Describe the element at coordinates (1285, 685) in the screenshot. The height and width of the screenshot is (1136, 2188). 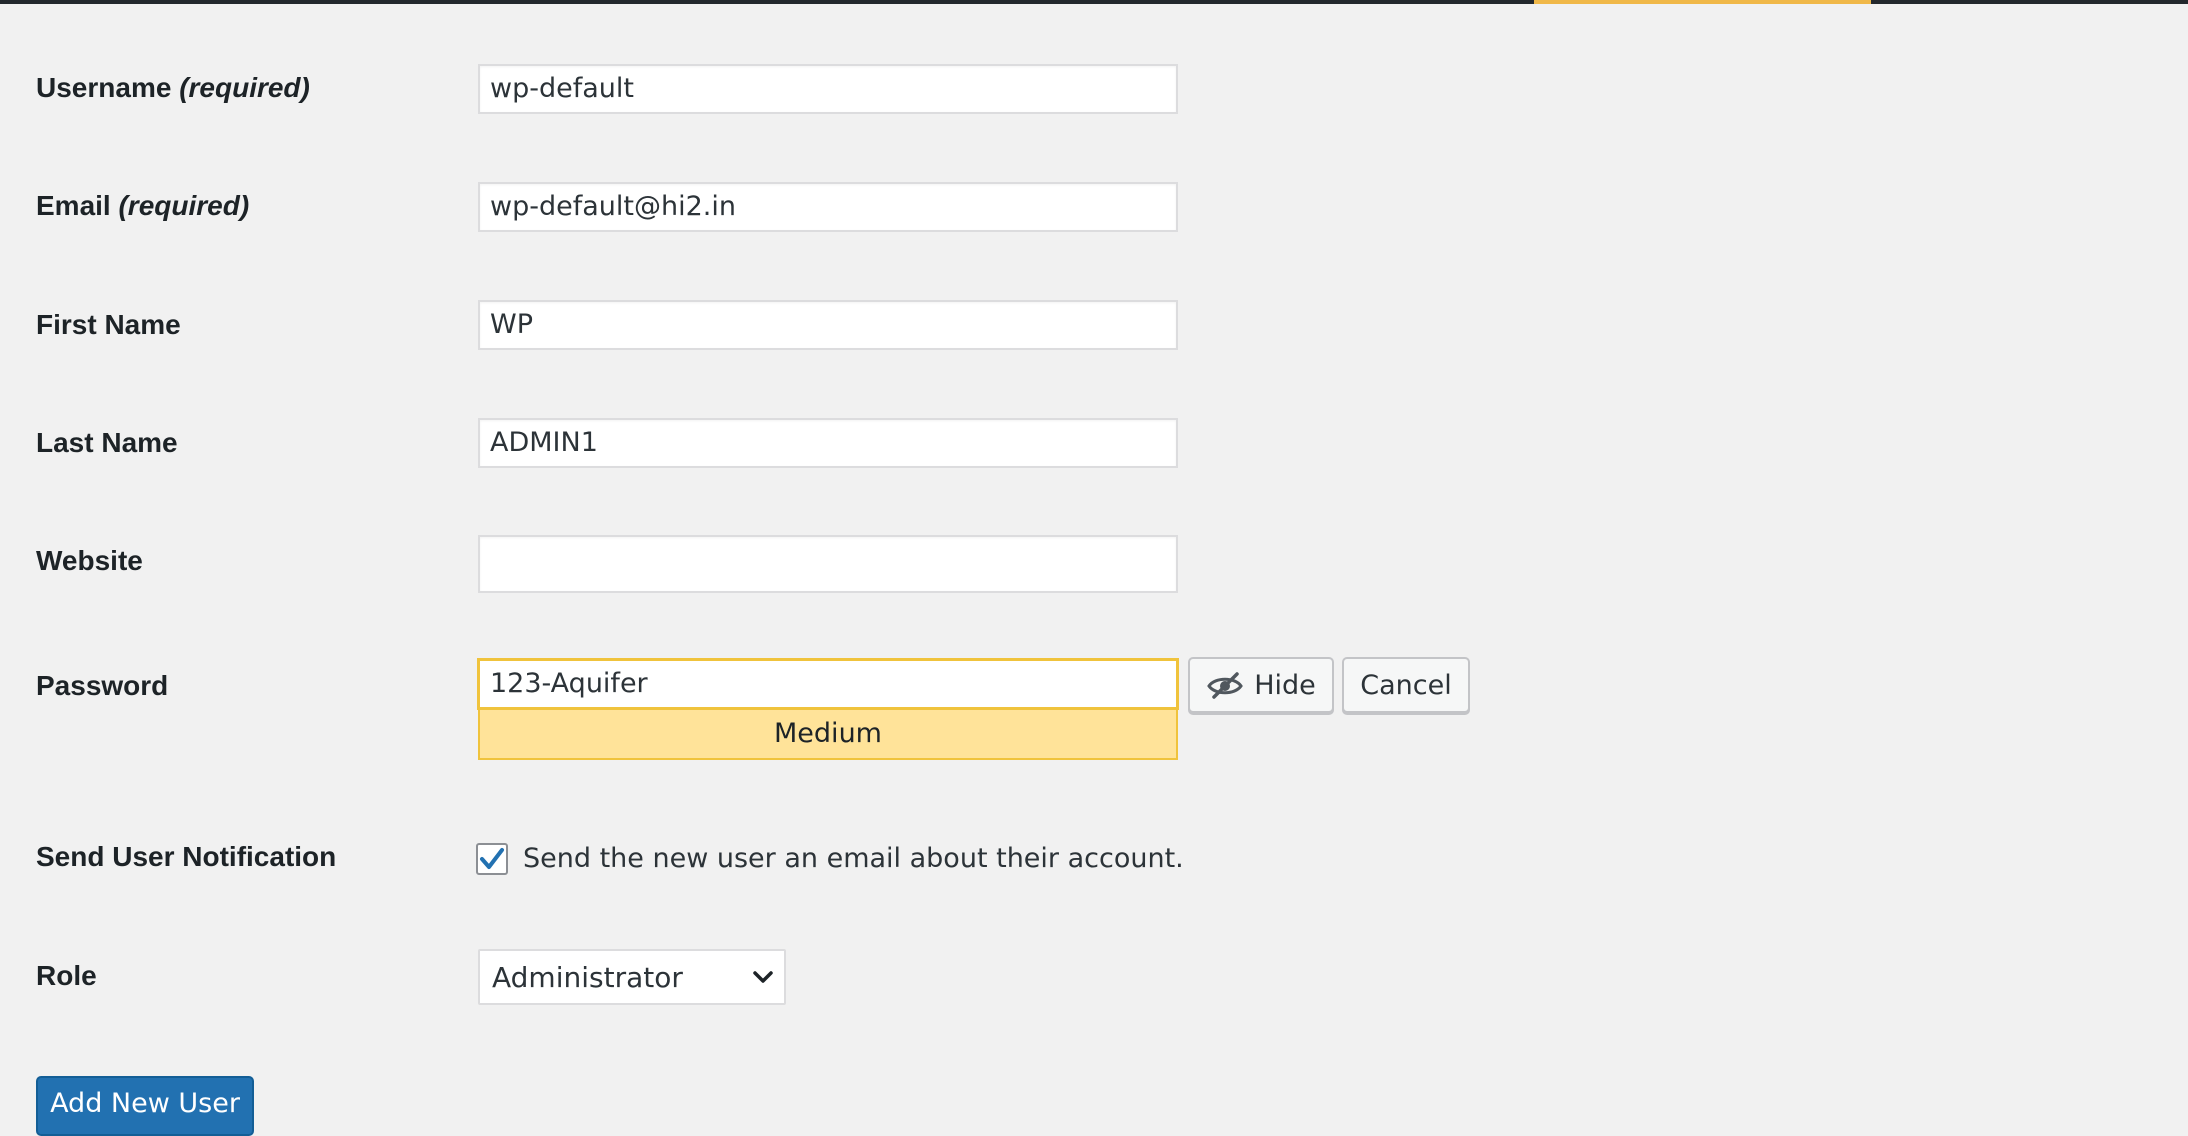
I see `hide-button-label: Hide` at that location.